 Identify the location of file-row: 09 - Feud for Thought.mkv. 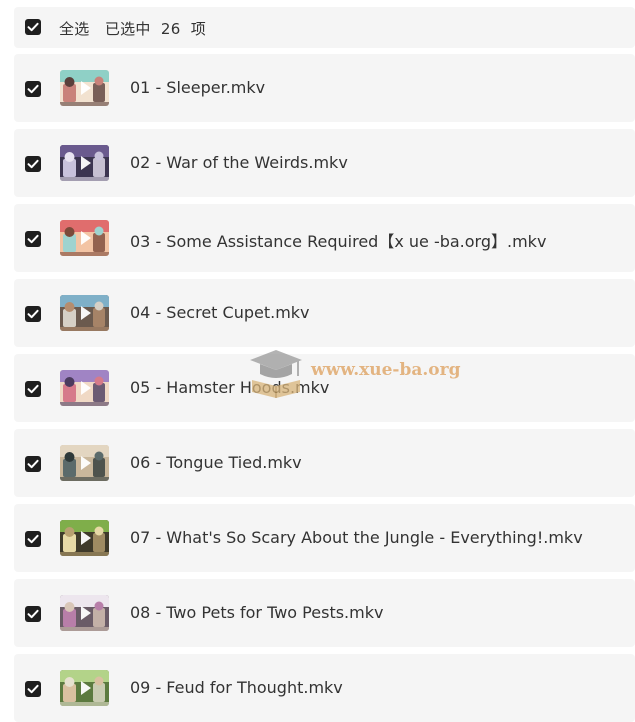
(324, 688).